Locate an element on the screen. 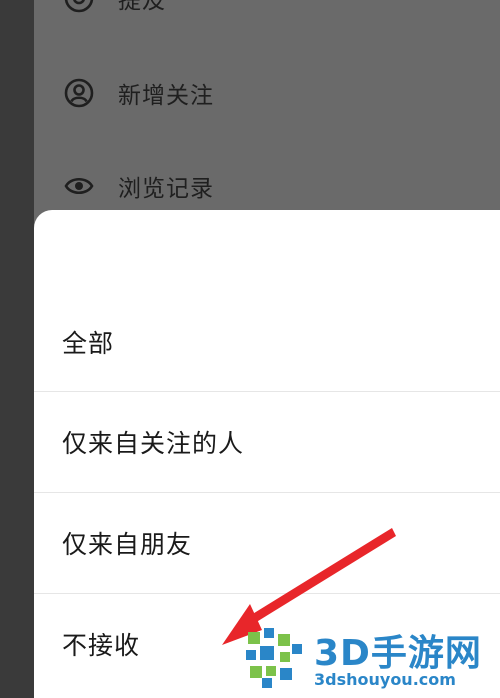 Image resolution: width=500 pixels, height=698 pixels. user-circle-icon is located at coordinates (79, 93).